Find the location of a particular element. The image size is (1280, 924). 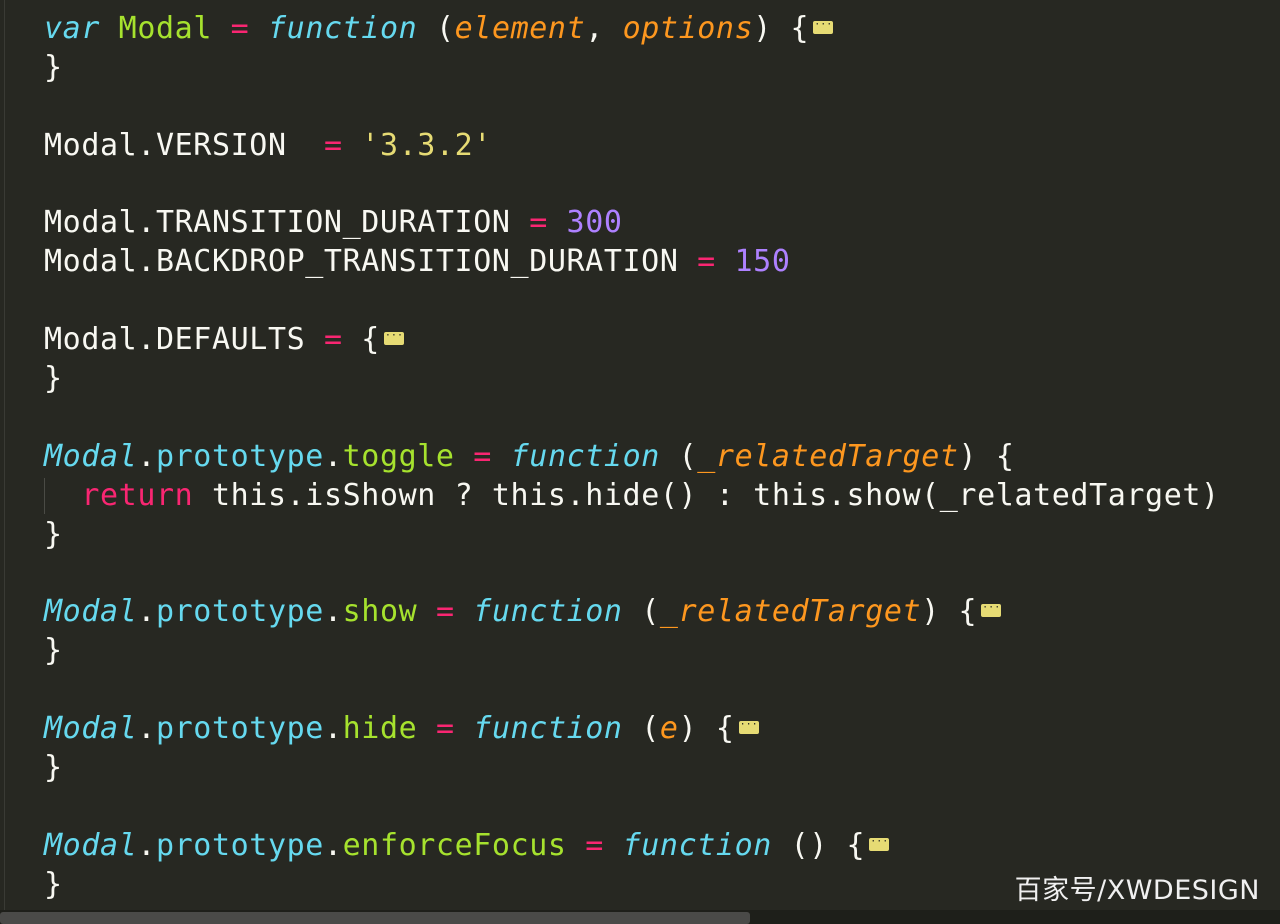

code-line-7: Modal.BACKDROP_TRANSITION_DURATION = 150 is located at coordinates (632, 262).